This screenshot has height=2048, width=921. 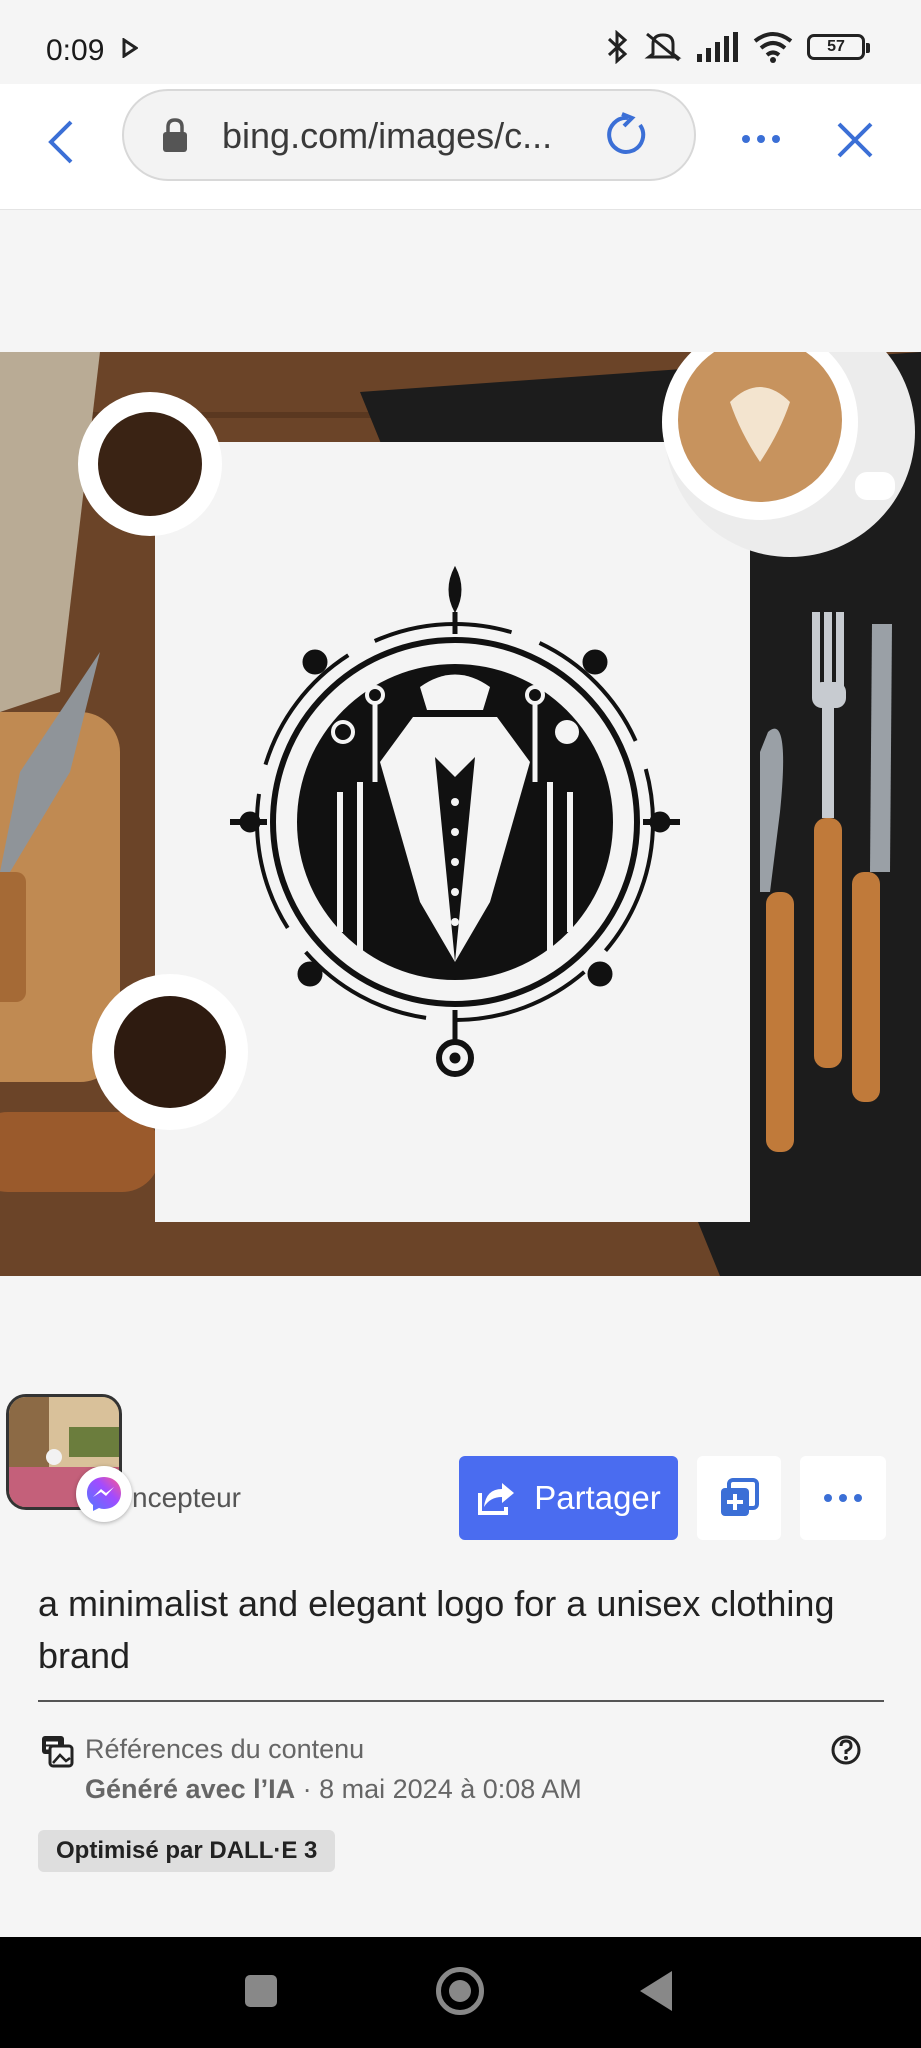 I want to click on status-time: 0:09, so click(x=75, y=50).